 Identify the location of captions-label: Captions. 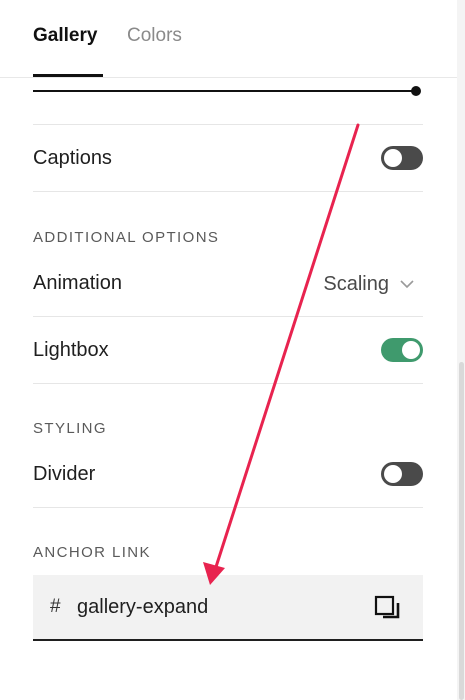
(72, 158).